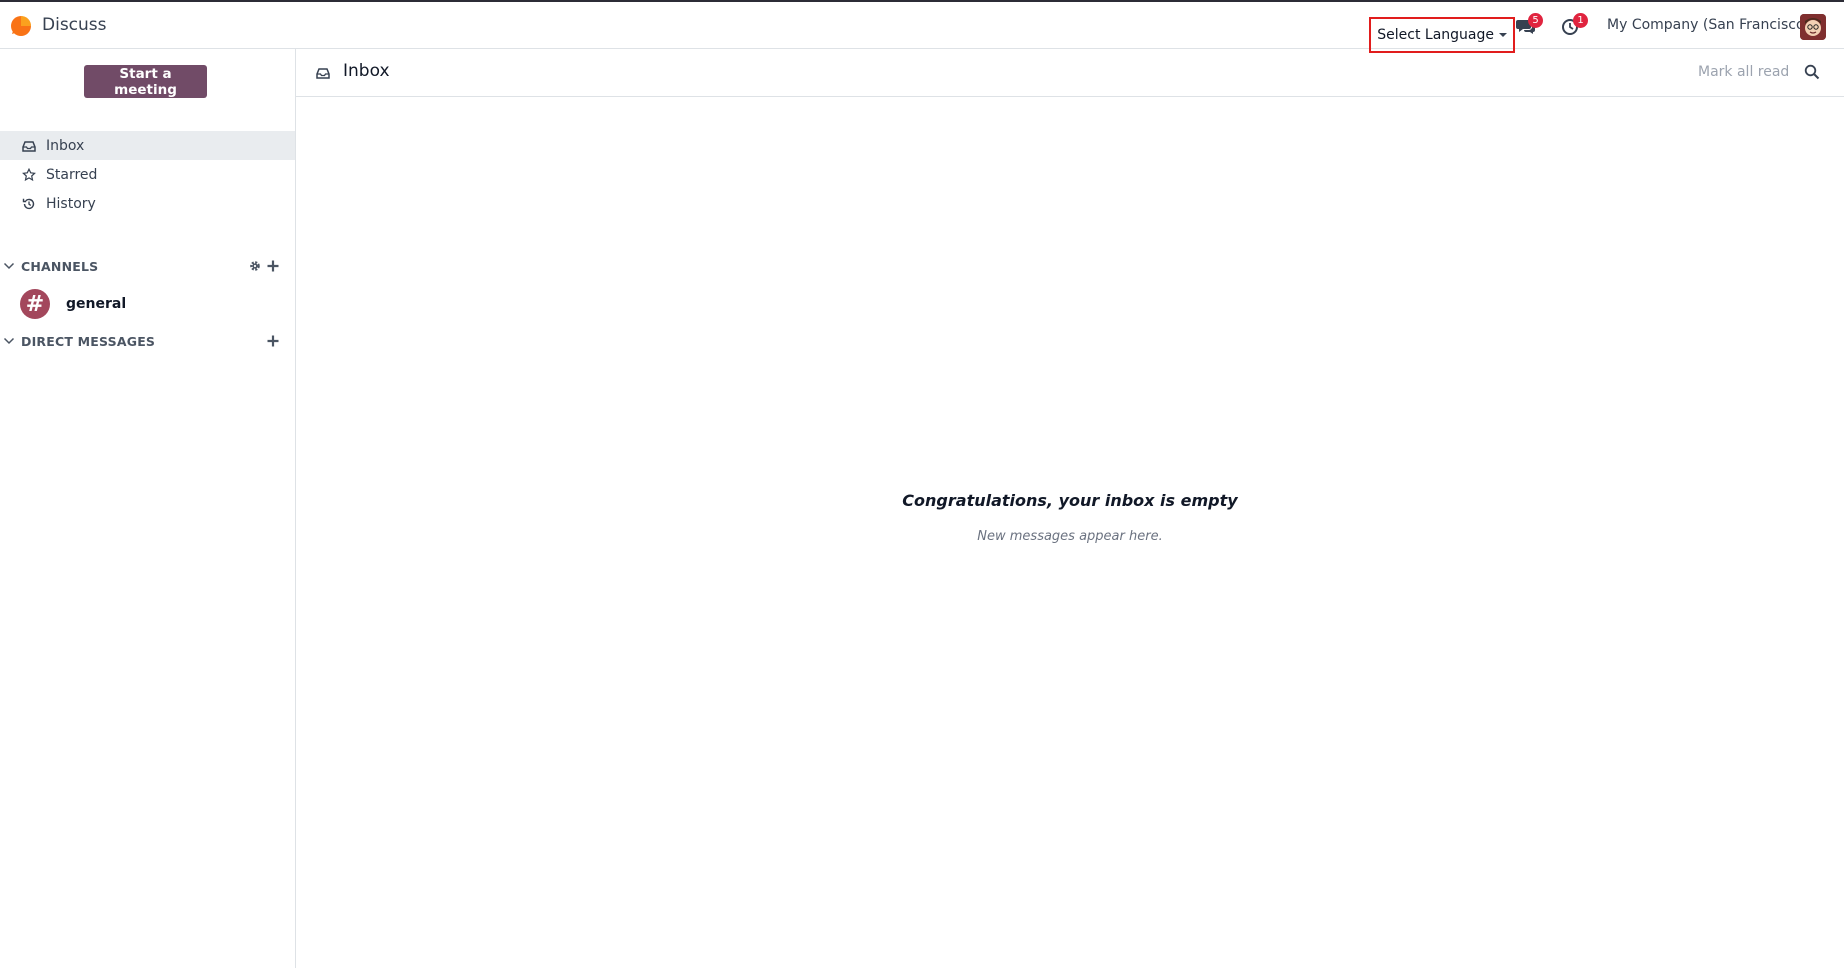  I want to click on activities-button: 1, so click(1574, 25).